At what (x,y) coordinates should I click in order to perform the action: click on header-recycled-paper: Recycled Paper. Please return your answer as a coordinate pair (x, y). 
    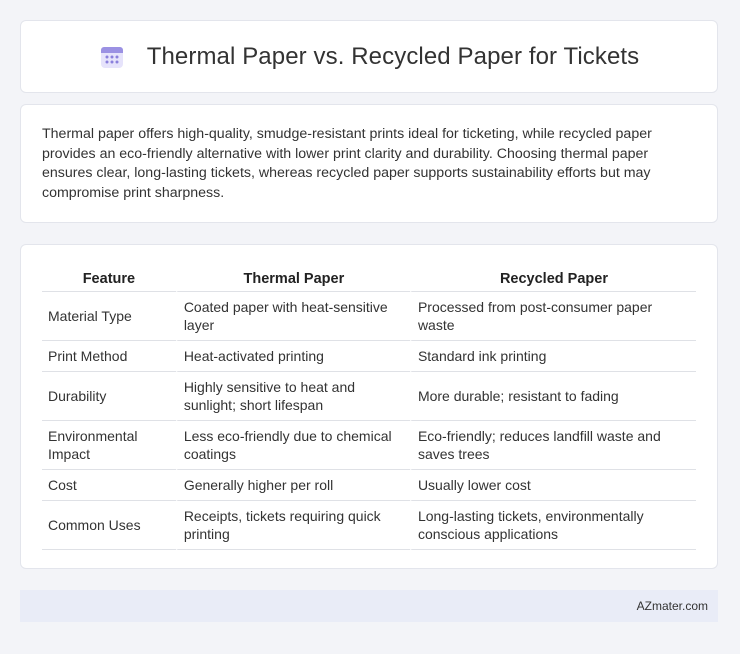
    Looking at the image, I should click on (552, 279).